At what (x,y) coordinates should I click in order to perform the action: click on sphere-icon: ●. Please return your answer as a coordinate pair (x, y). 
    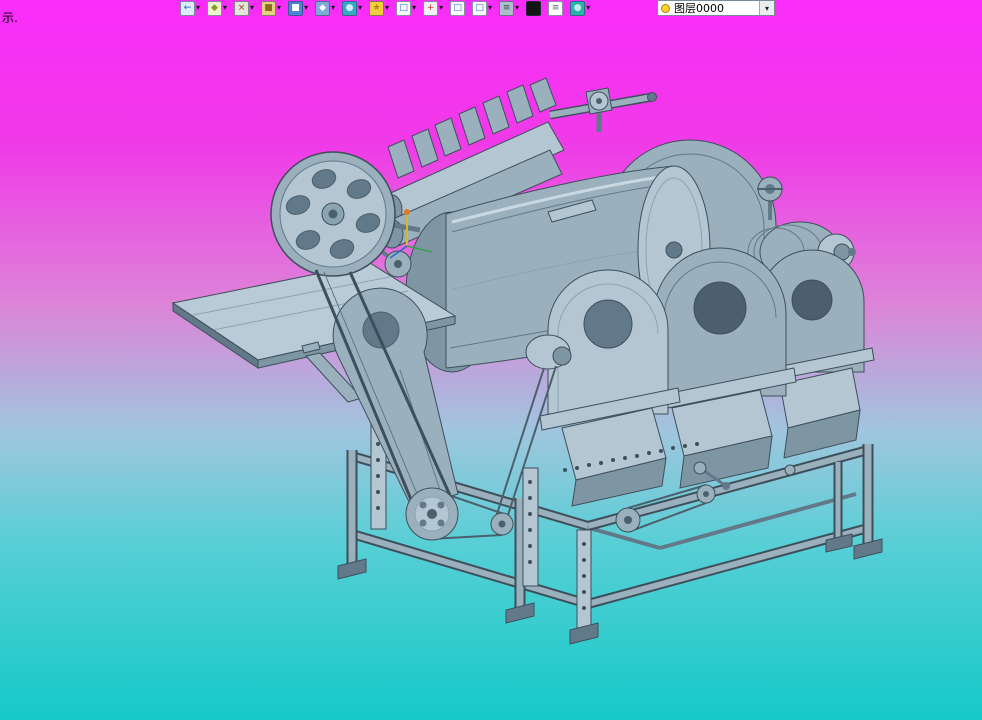
    Looking at the image, I should click on (350, 8).